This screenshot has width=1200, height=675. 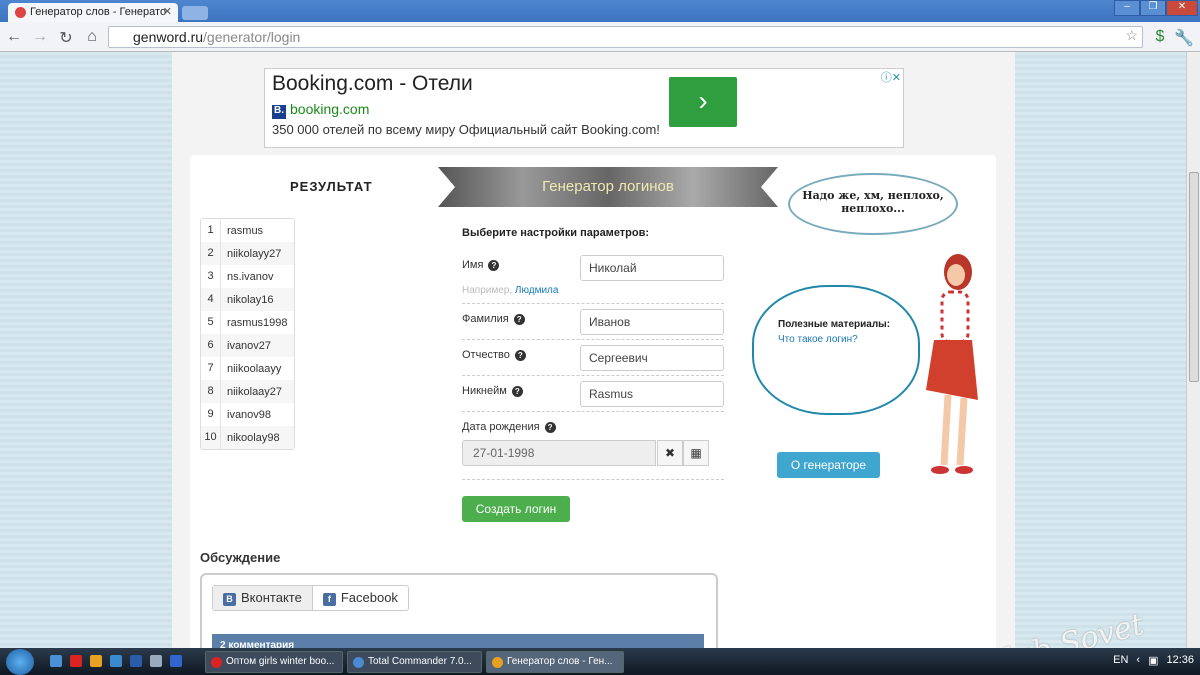 What do you see at coordinates (625, 37) in the screenshot?
I see `address-bar: genword.ru/generator/login ☆` at bounding box center [625, 37].